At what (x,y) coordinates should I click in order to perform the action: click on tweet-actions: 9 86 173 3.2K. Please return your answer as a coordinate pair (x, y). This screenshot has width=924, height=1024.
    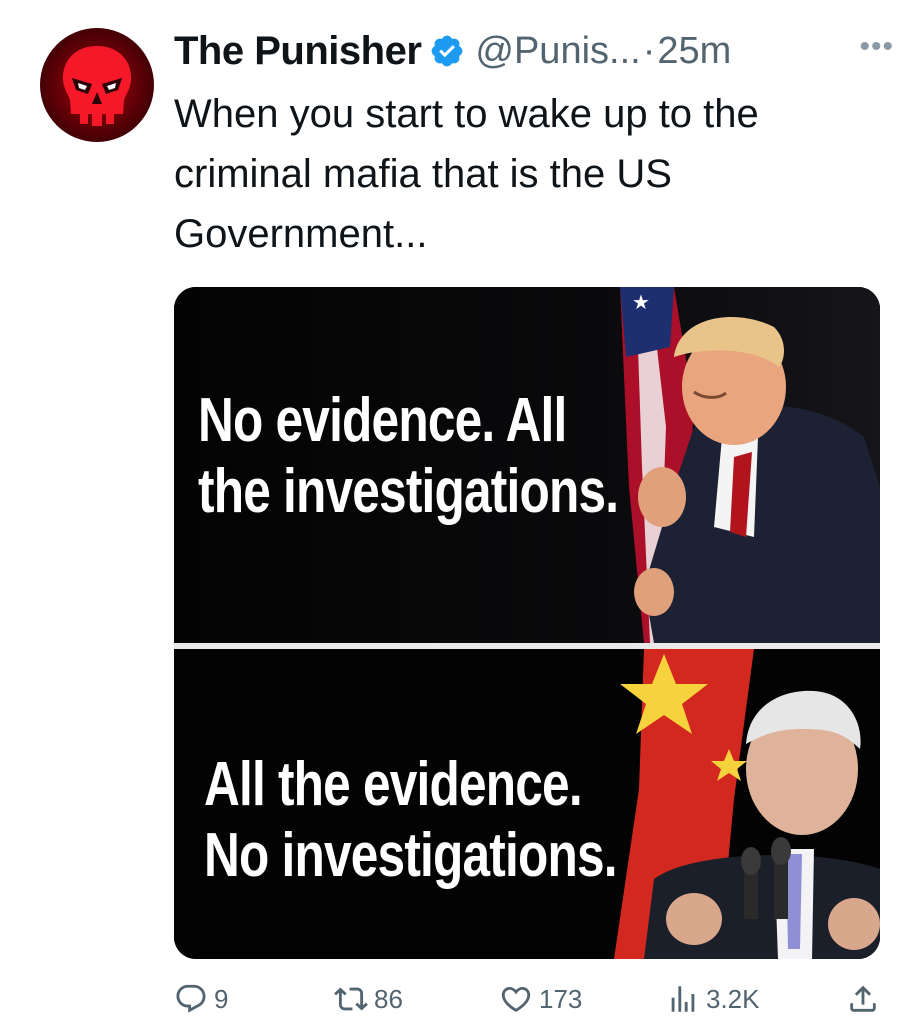
    Looking at the image, I should click on (530, 1002).